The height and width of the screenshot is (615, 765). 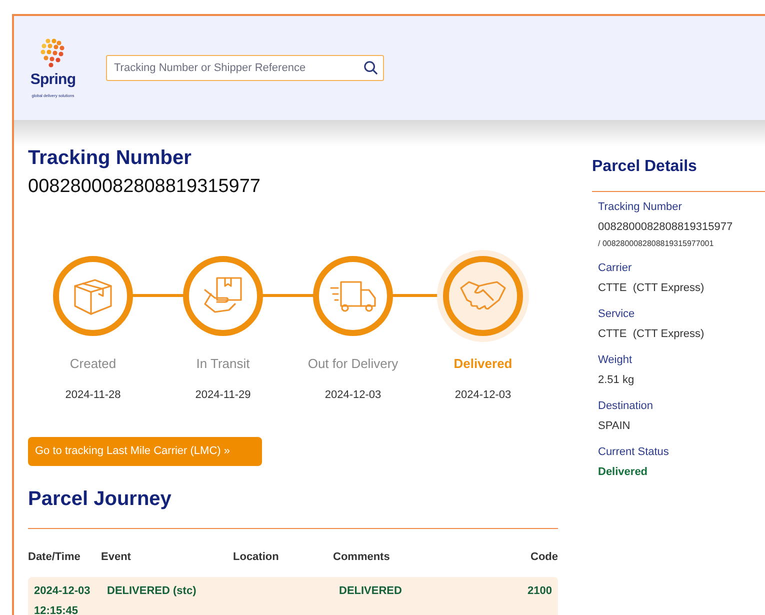 I want to click on step-date: 2024-11-29, so click(x=223, y=395).